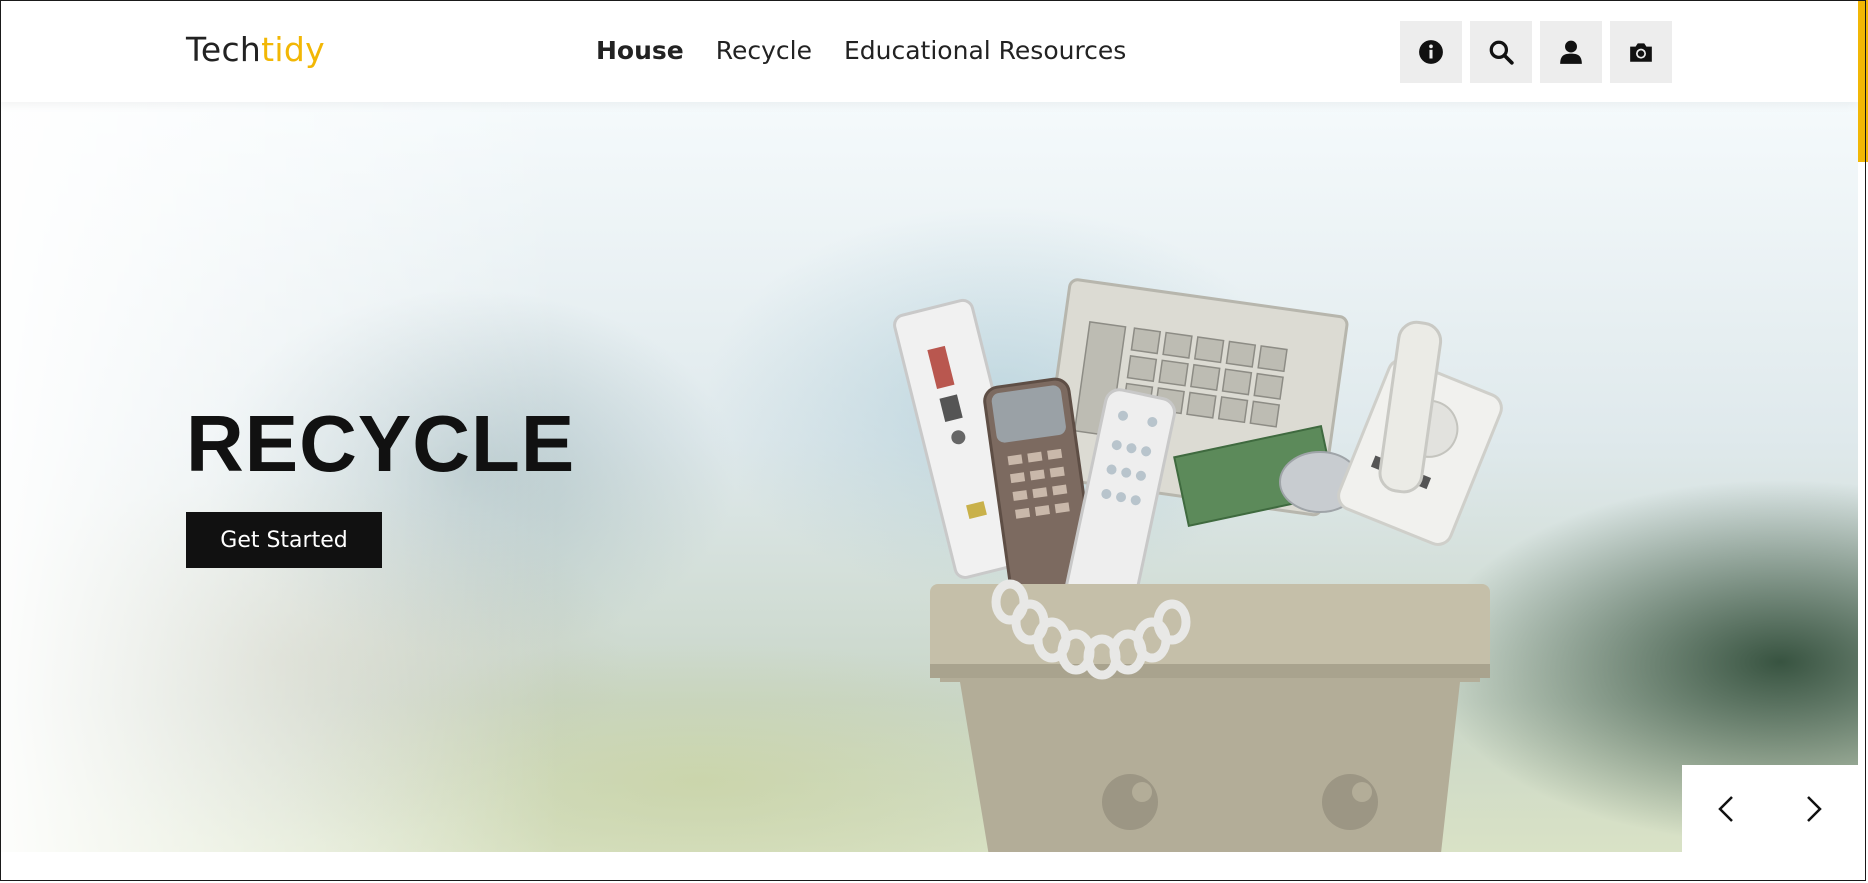 The width and height of the screenshot is (1868, 883). Describe the element at coordinates (293, 49) in the screenshot. I see `logo-text-accent: tidy` at that location.